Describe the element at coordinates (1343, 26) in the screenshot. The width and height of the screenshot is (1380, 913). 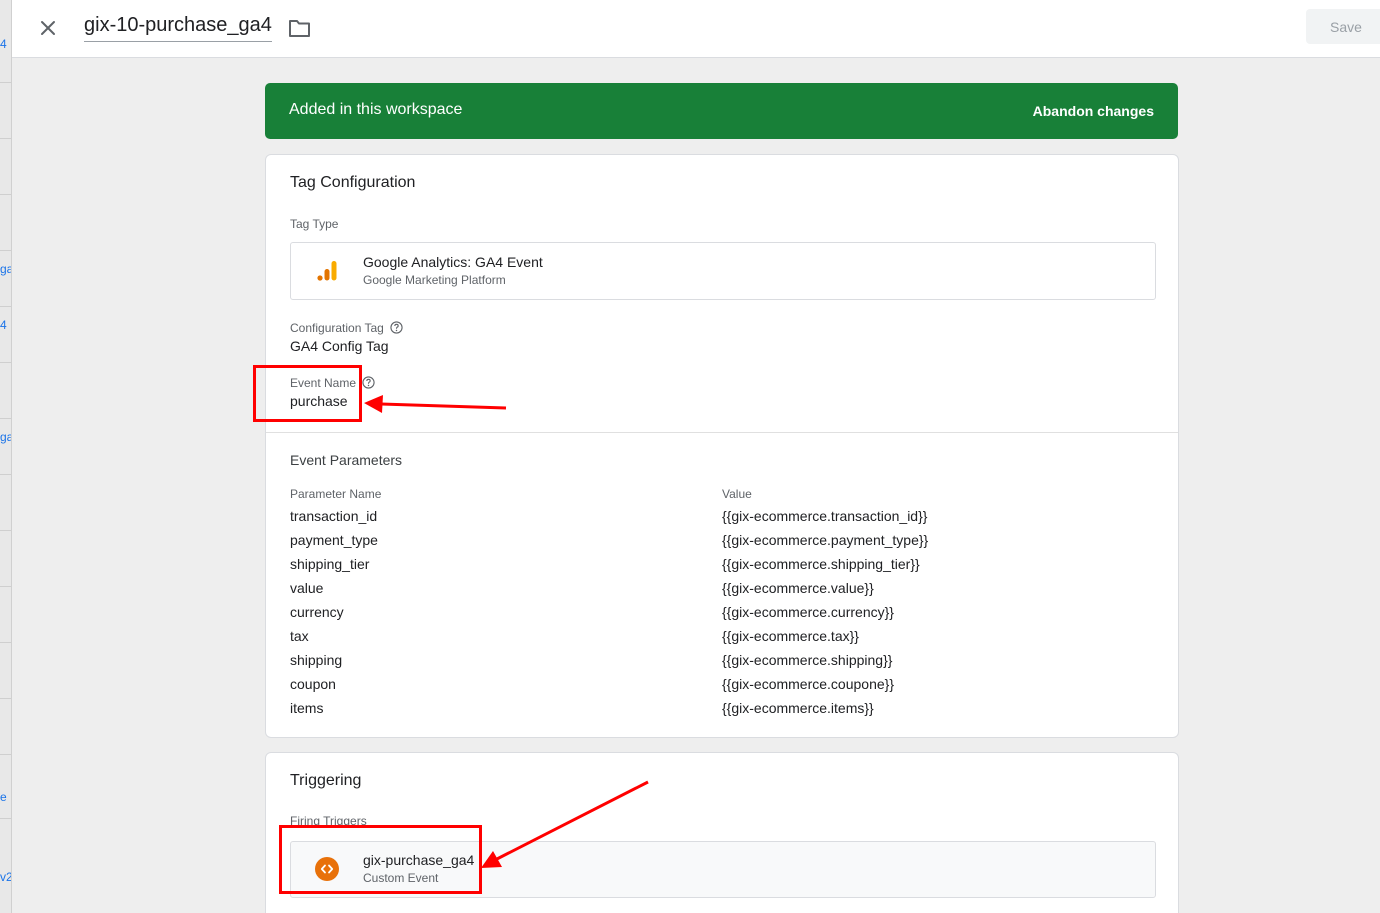
I see `save-button: Save` at that location.